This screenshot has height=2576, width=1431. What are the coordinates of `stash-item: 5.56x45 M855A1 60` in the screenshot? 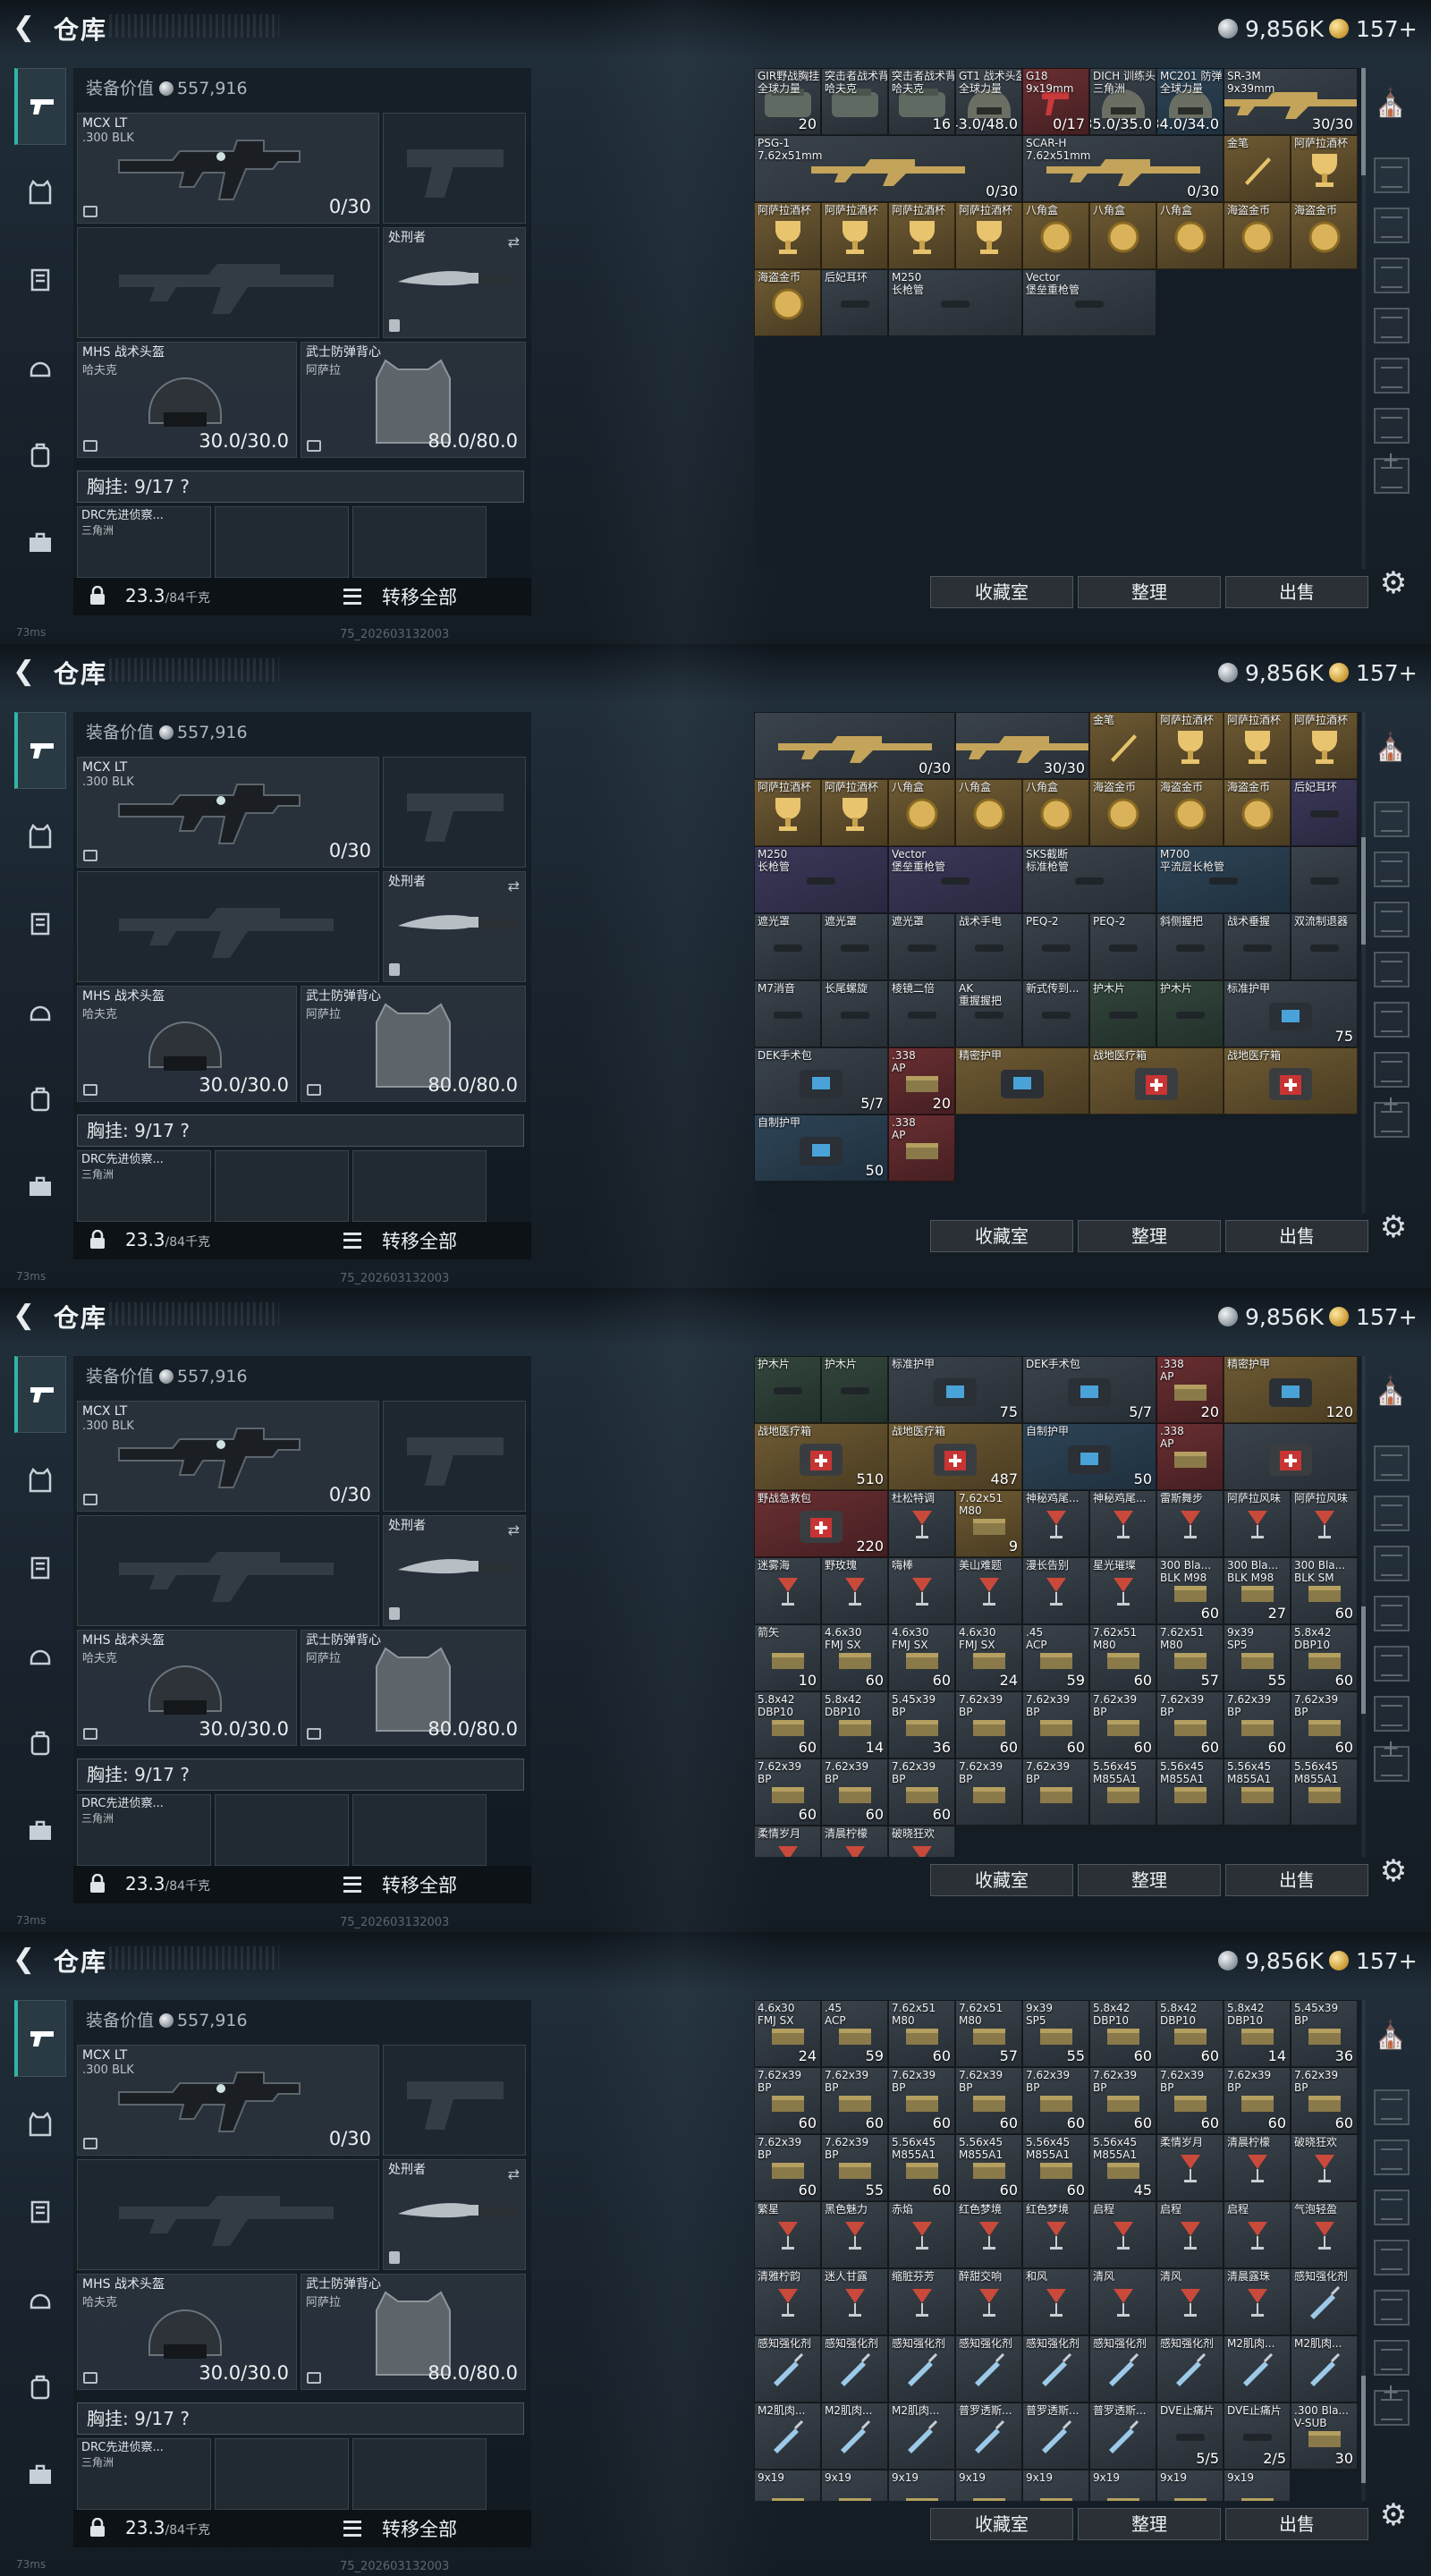 It's located at (922, 2167).